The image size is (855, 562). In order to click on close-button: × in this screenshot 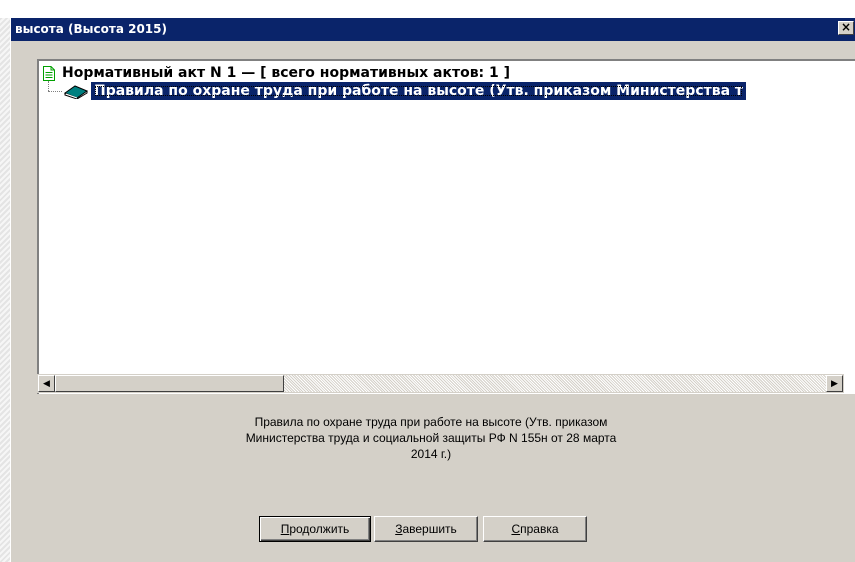, I will do `click(846, 28)`.